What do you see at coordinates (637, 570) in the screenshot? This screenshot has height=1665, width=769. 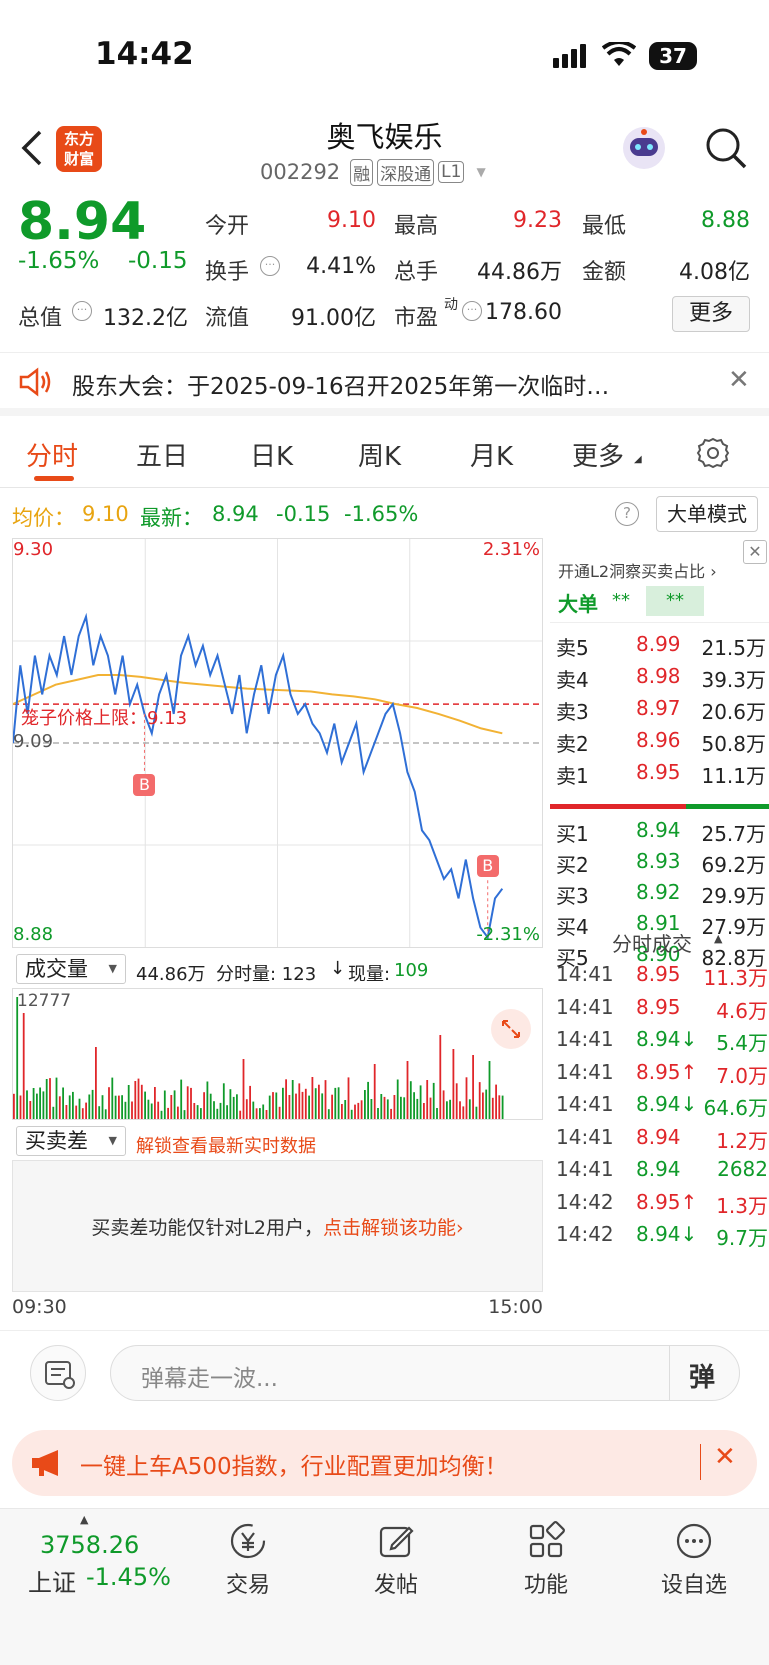 I see `l2-promo-link: 开通L2洞察买卖占比 ›` at bounding box center [637, 570].